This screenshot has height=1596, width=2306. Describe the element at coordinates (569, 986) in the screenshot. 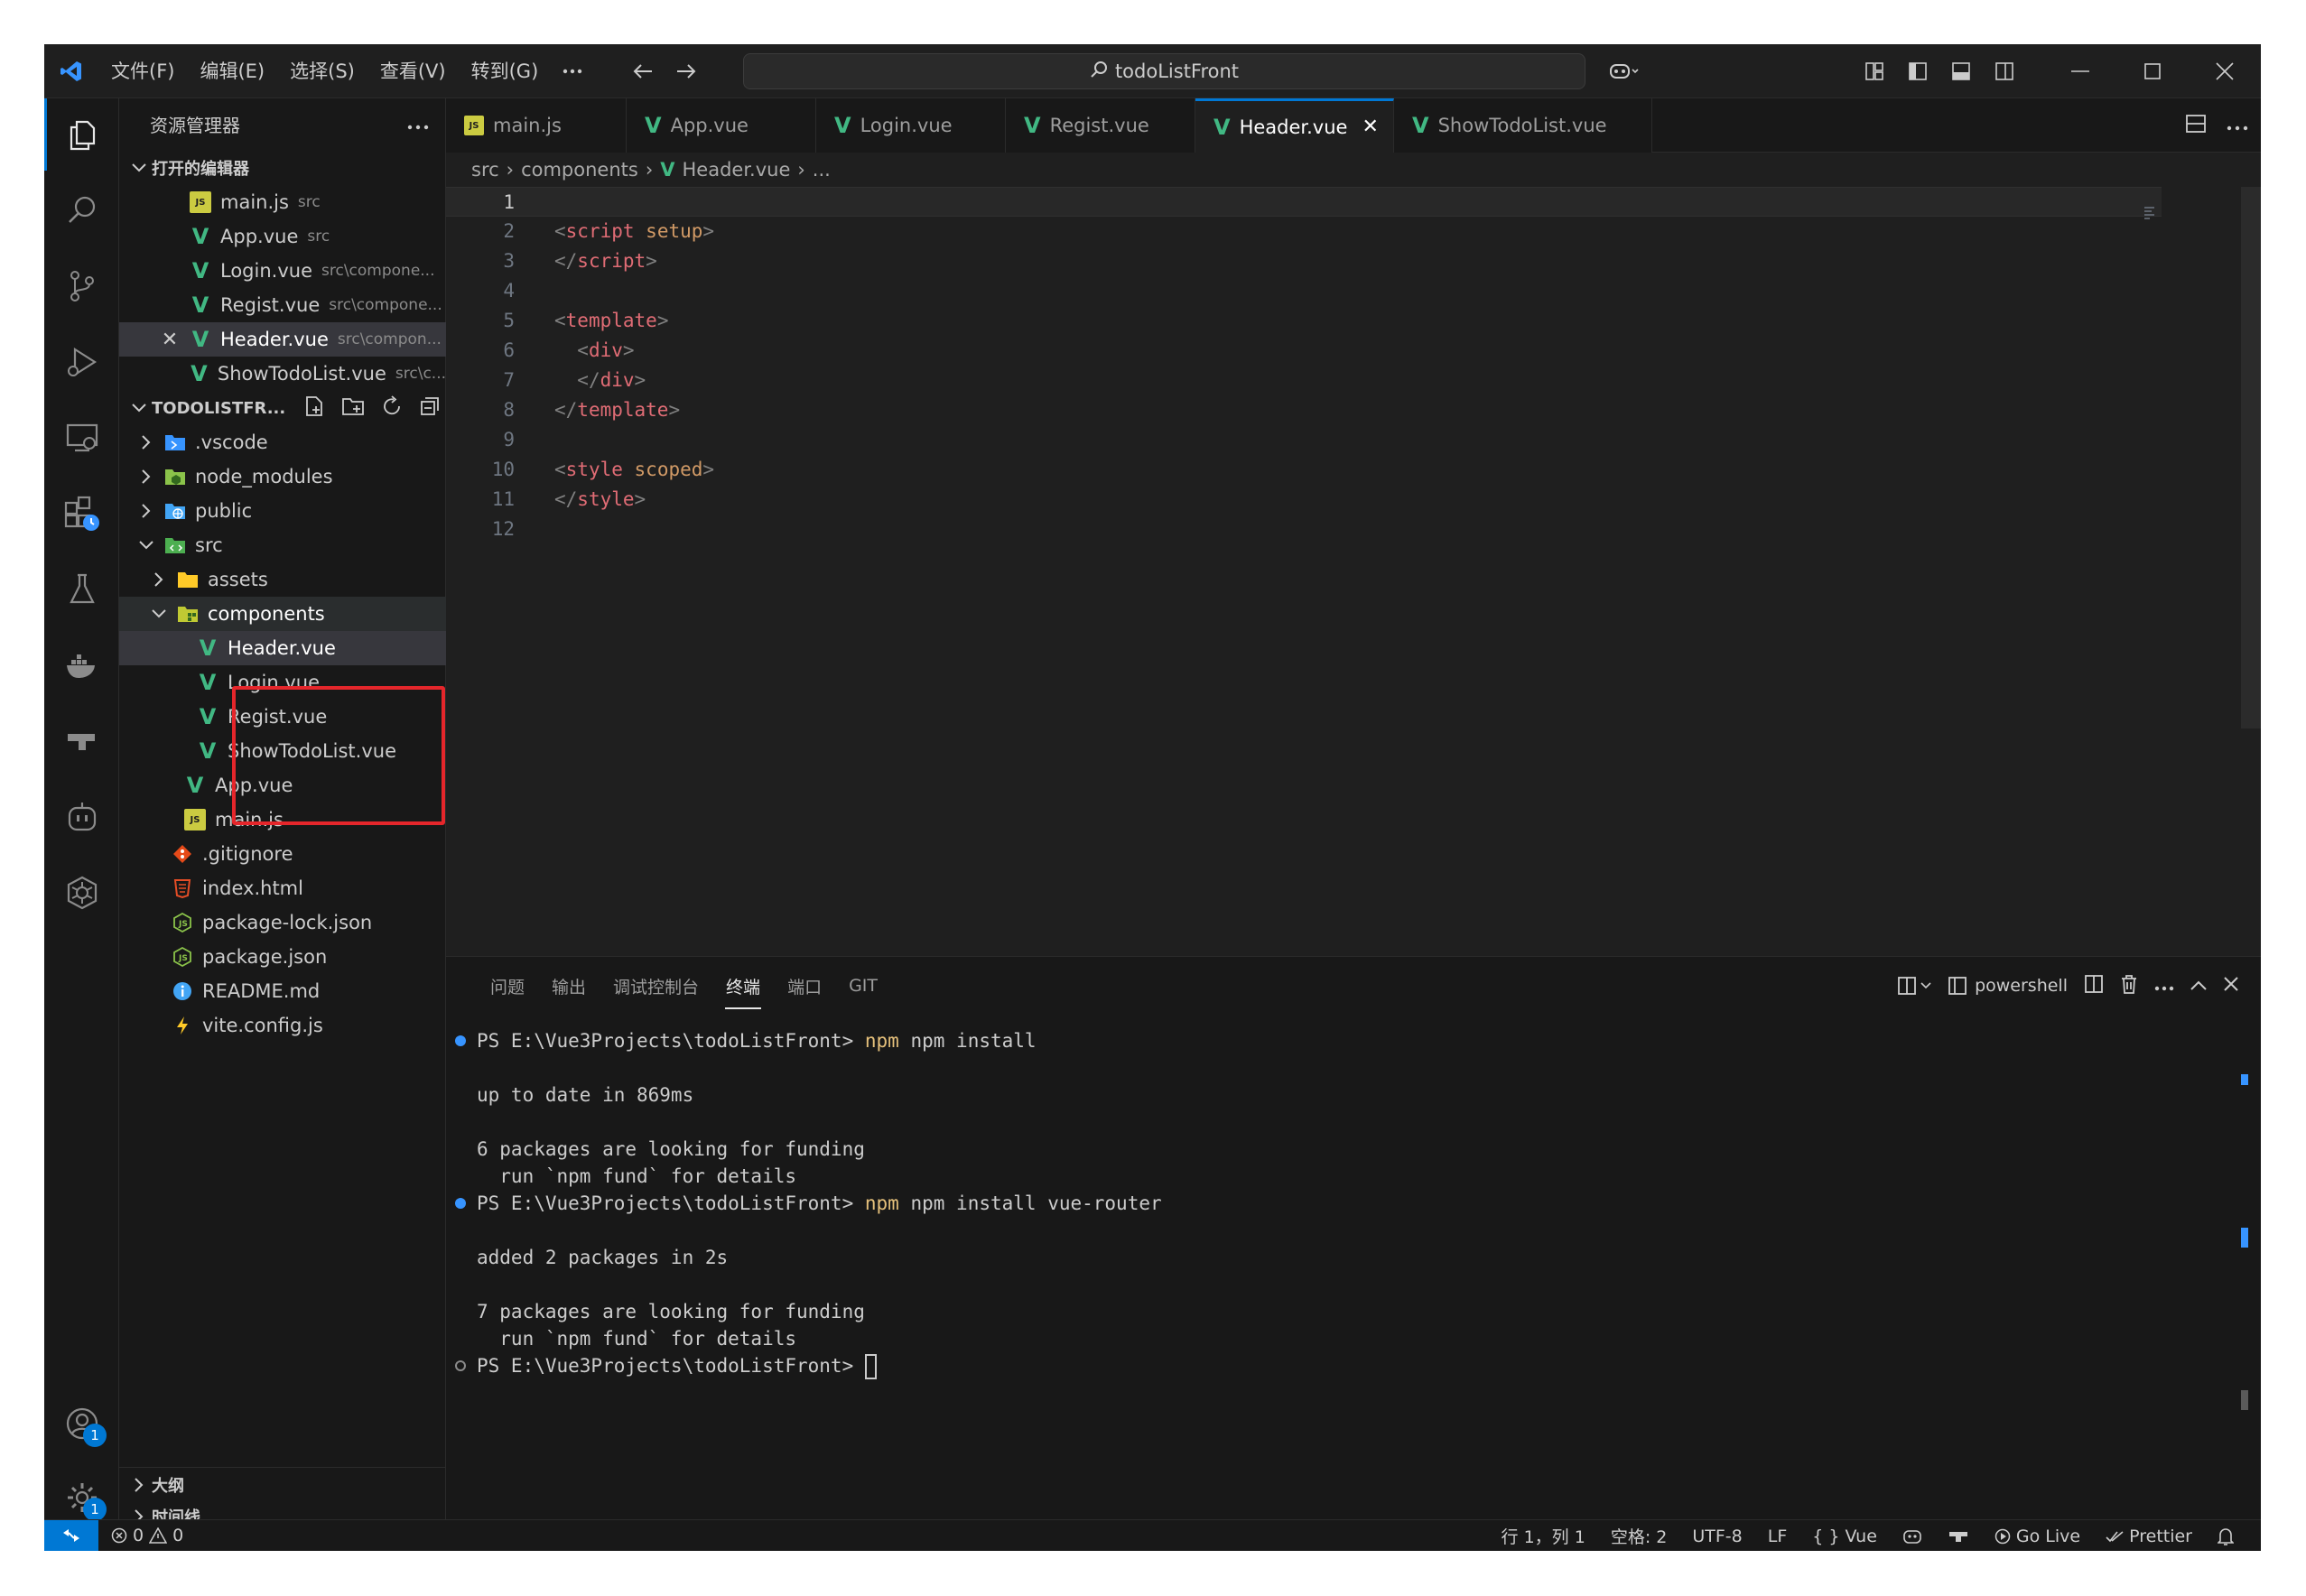

I see `tab-output: 输出` at that location.